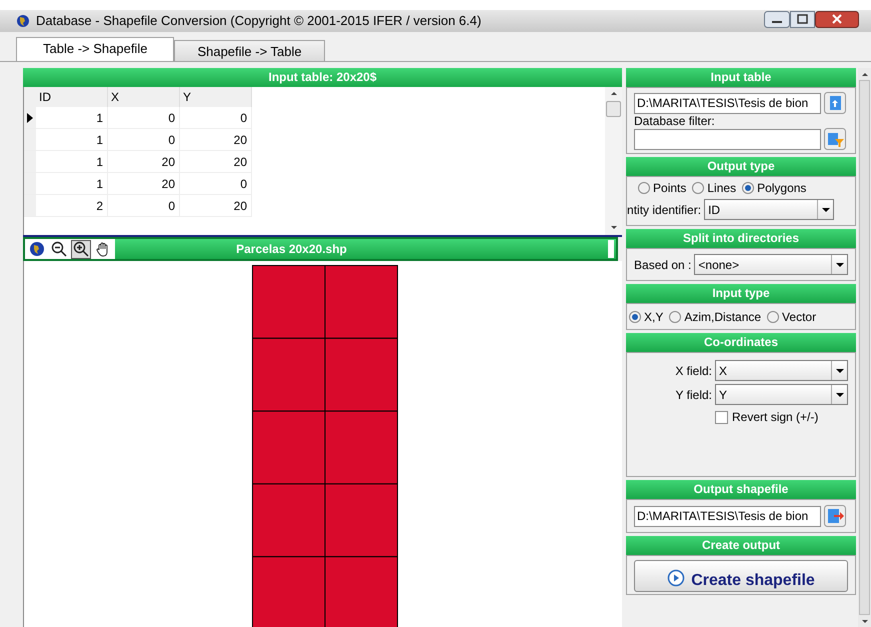  What do you see at coordinates (675, 121) in the screenshot?
I see `filter-label: Database filter:` at bounding box center [675, 121].